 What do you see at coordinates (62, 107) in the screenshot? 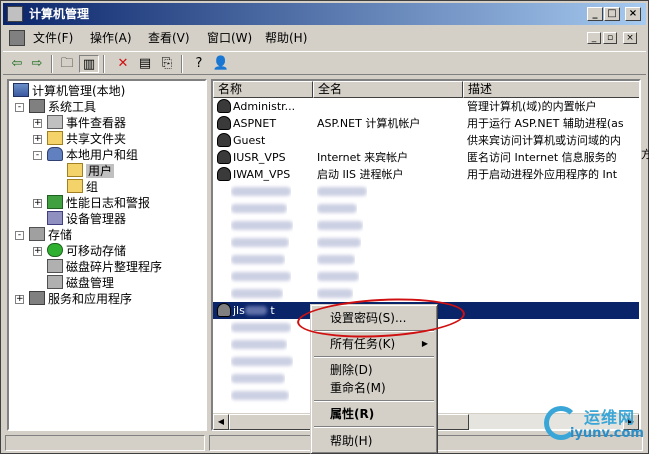
I see `tree-item-system-tools: 系统工具` at bounding box center [62, 107].